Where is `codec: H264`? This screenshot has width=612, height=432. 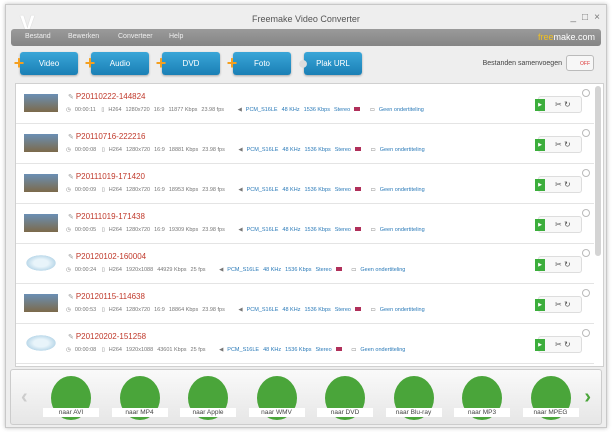 codec: H264 is located at coordinates (115, 350).